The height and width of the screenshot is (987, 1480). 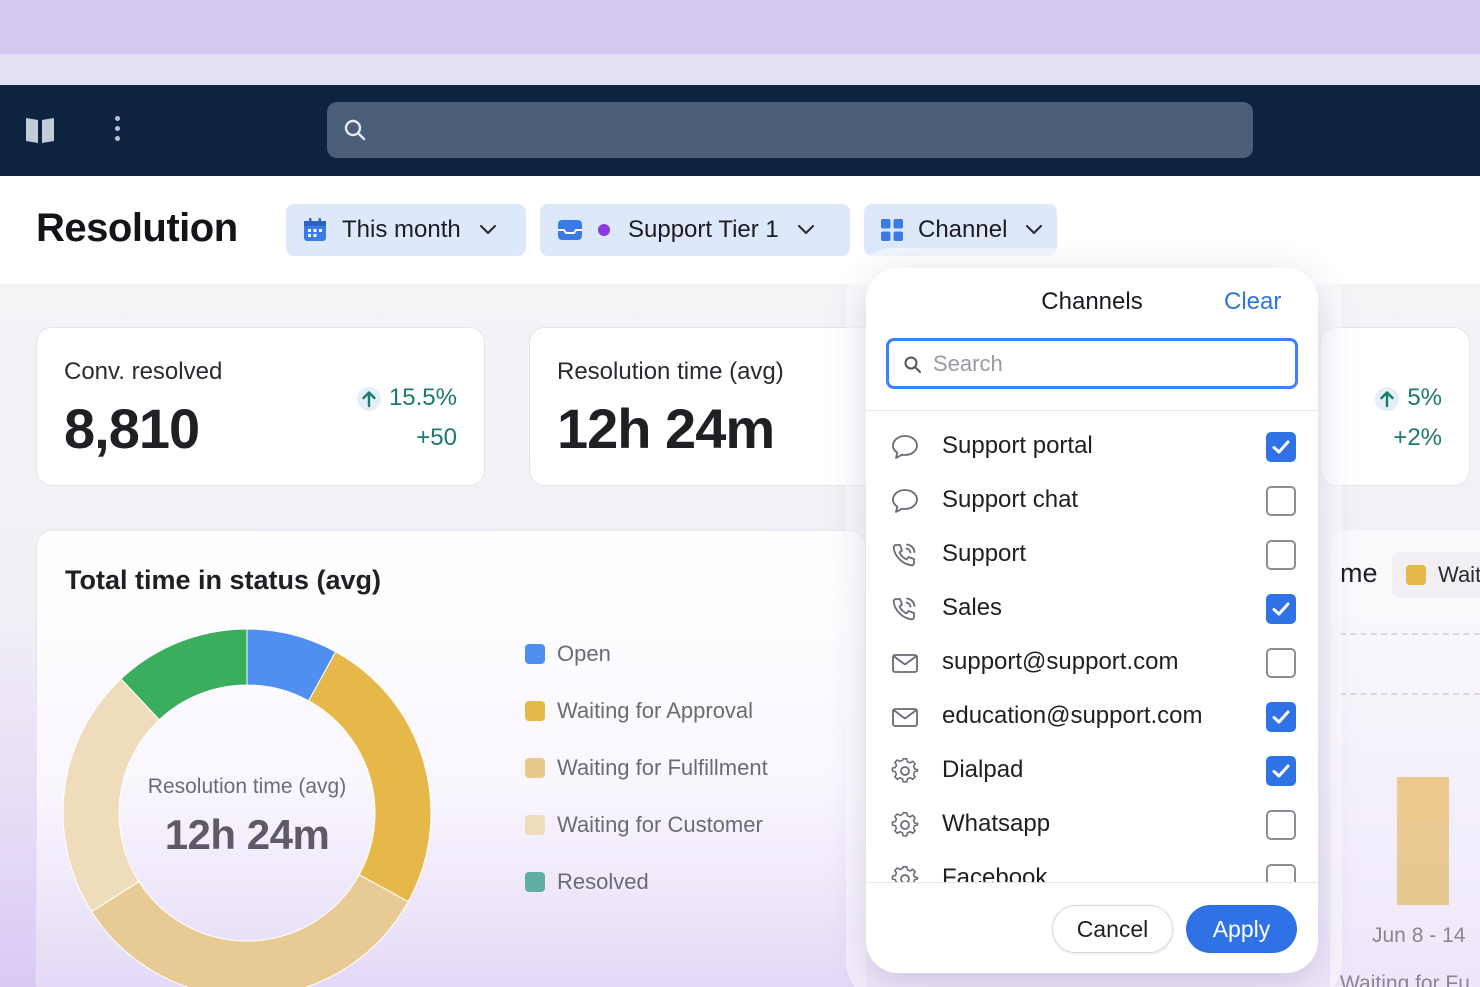 I want to click on divider, so click(x=1092, y=410).